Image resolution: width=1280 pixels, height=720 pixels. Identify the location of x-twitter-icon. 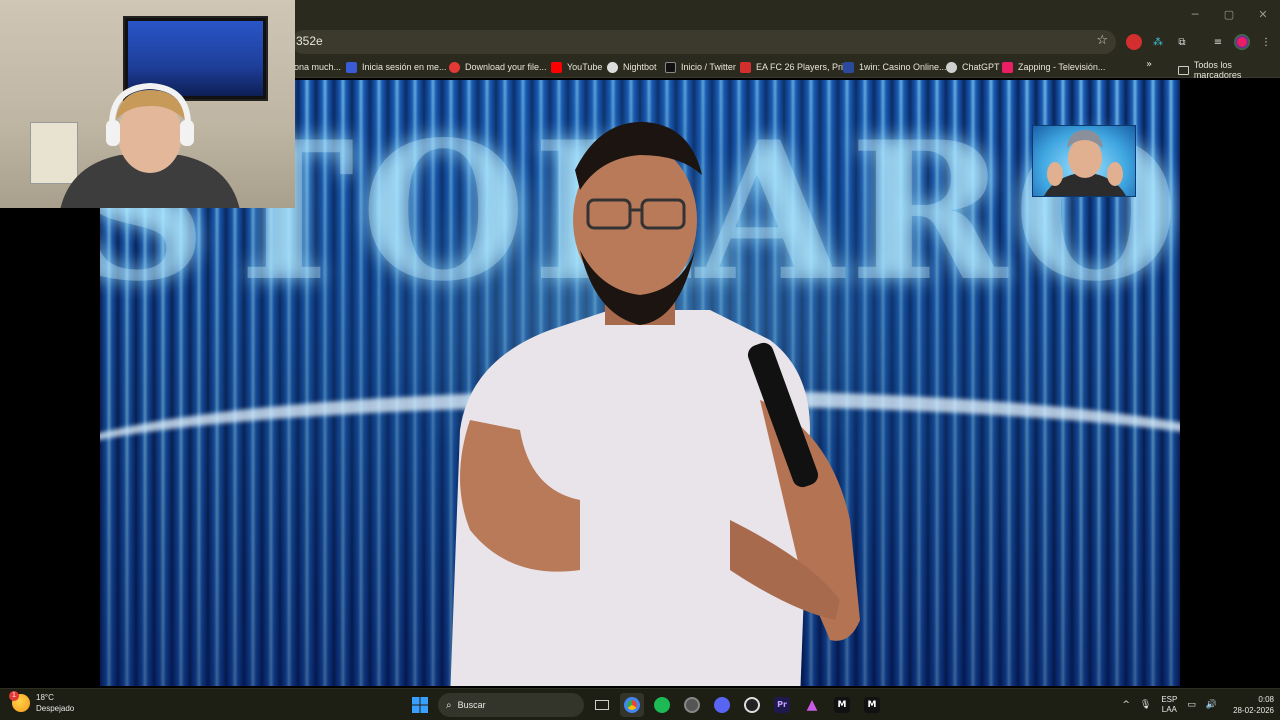
(670, 67).